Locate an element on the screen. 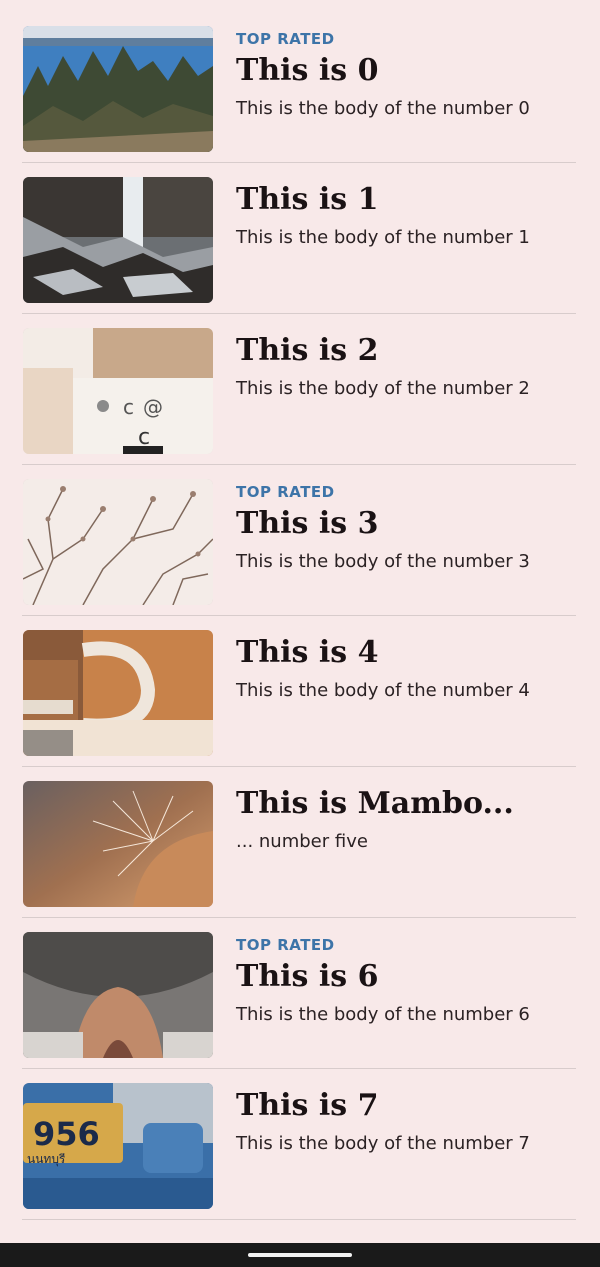  svg-text: c is located at coordinates (128, 407).